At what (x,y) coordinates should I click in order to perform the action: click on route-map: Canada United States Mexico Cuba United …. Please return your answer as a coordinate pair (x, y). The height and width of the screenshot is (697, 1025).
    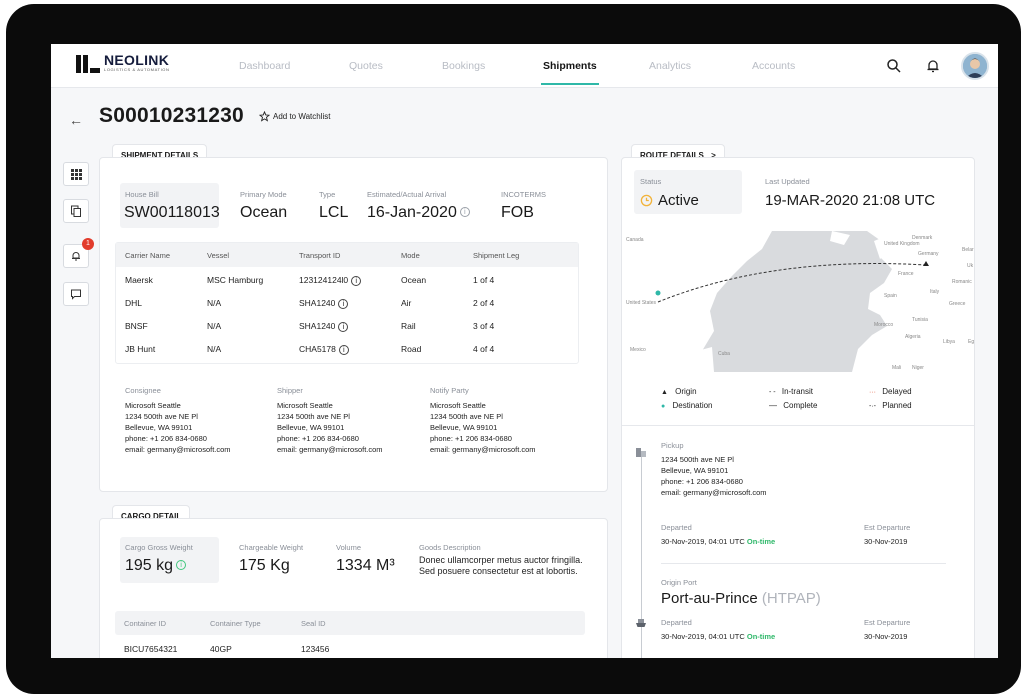
    Looking at the image, I should click on (798, 301).